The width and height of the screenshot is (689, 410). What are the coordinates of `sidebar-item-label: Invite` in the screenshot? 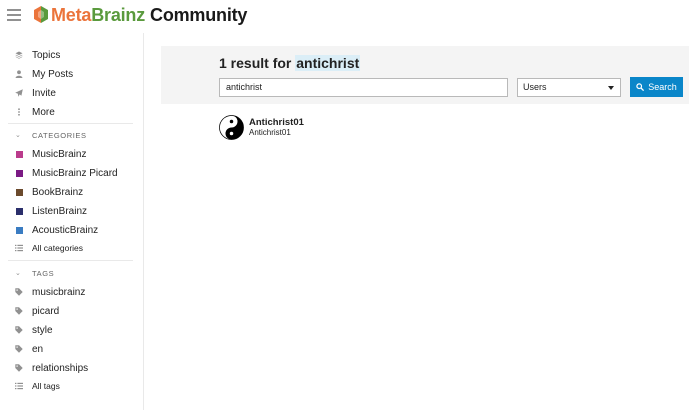 It's located at (44, 93).